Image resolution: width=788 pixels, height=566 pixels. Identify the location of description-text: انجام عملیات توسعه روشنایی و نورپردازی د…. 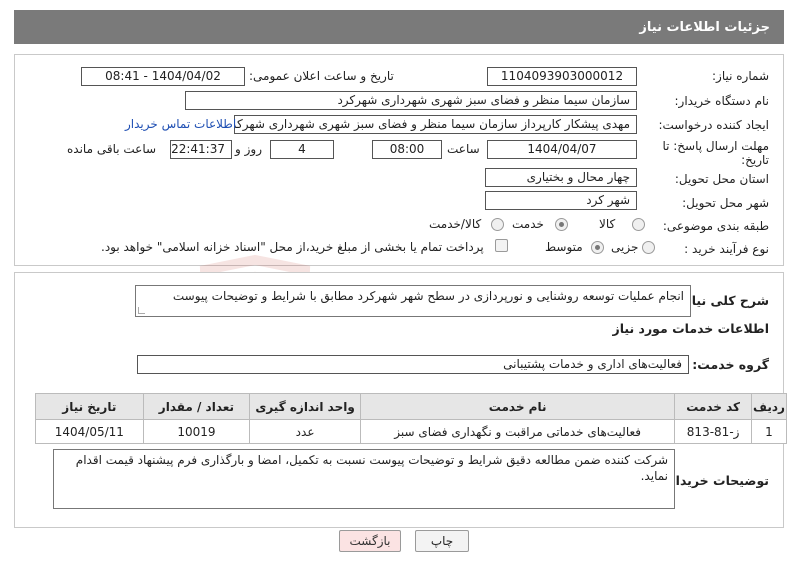
(428, 296).